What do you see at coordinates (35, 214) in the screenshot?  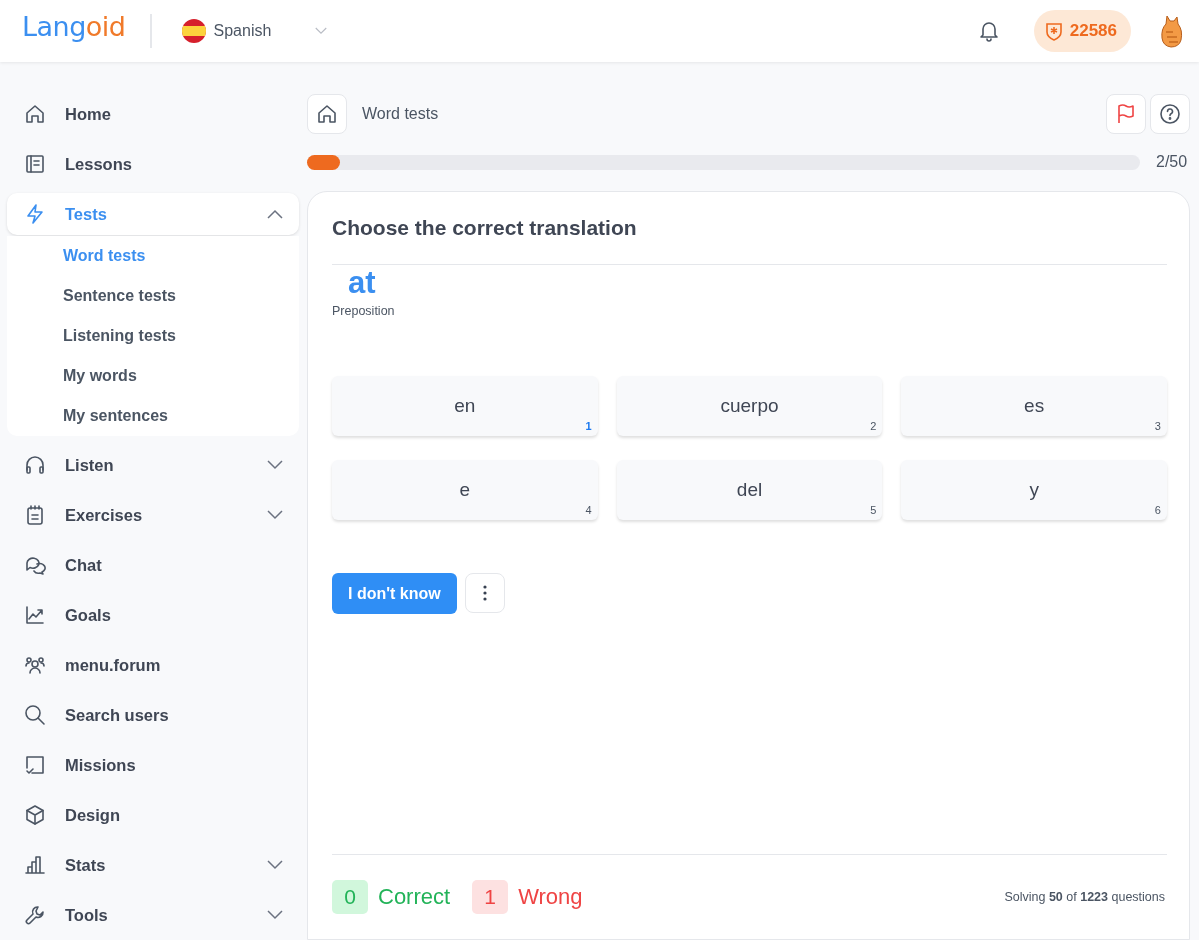 I see `lightning-icon` at bounding box center [35, 214].